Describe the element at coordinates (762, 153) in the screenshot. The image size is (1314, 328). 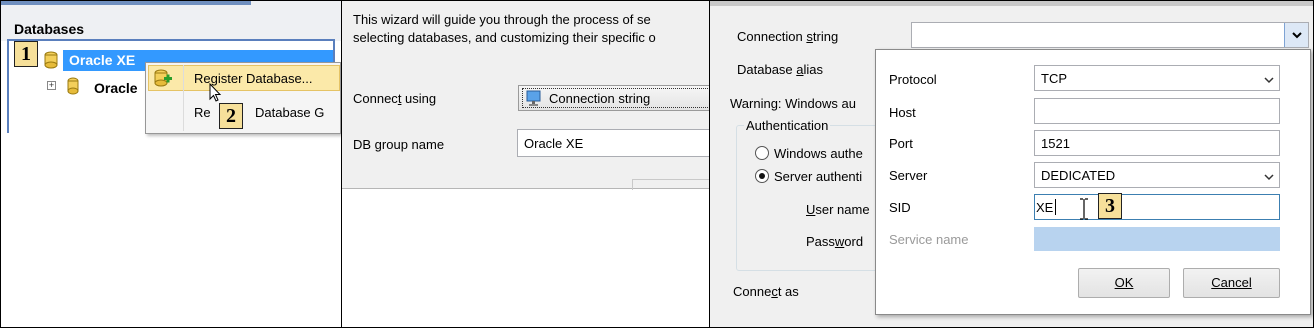
I see `windows-auth-radio` at that location.